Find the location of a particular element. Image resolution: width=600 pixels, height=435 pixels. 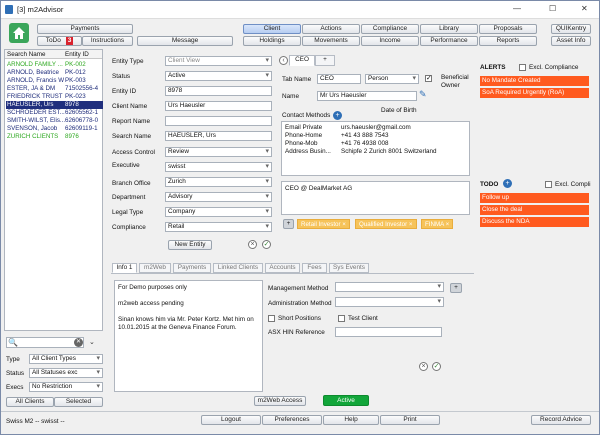

active-status-button: Active is located at coordinates (346, 400).